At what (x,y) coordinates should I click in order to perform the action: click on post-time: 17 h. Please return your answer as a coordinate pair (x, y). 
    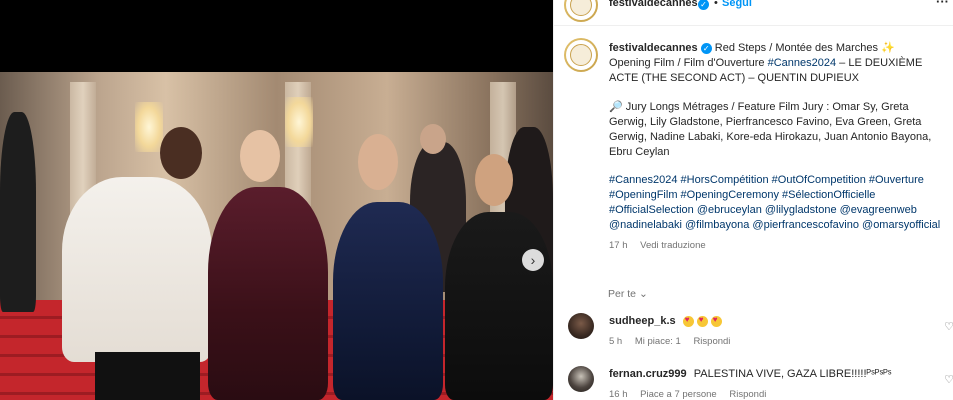
    Looking at the image, I should click on (618, 245).